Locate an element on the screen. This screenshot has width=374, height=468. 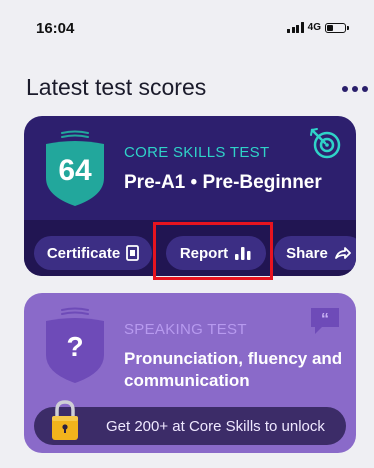
share-arrow-icon is located at coordinates (342, 253).